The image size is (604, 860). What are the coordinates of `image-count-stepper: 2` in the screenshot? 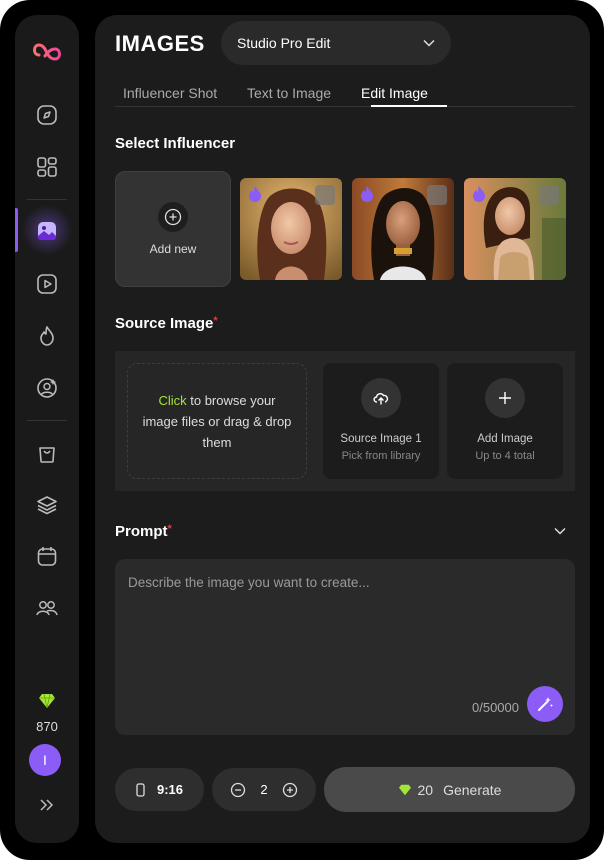 It's located at (264, 789).